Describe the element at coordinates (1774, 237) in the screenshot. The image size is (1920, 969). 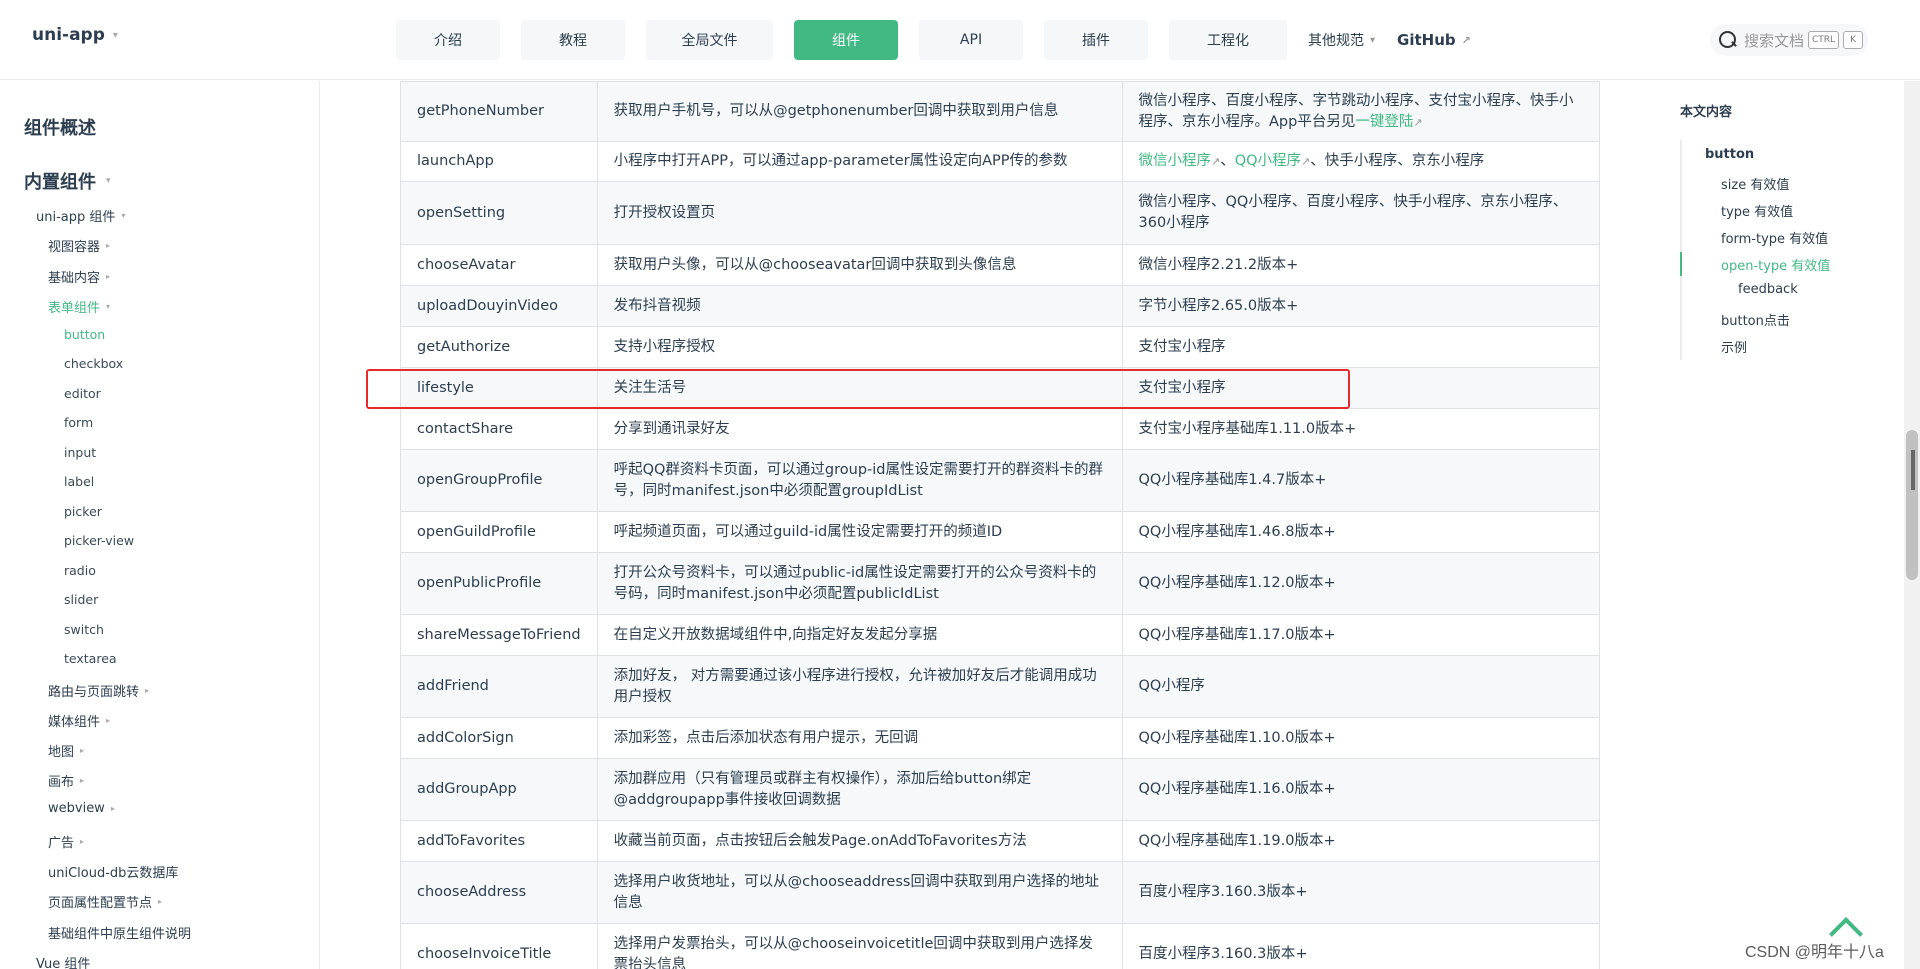
I see `toc-item-form-type: form-type 有效值` at that location.